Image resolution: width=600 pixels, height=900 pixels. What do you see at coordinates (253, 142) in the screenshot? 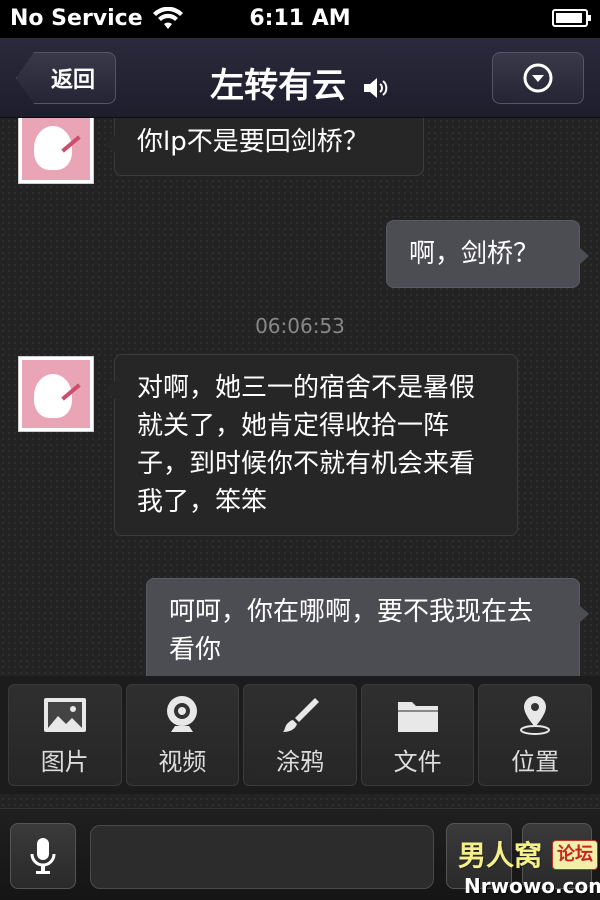
I see `message-text: 你lp不是要回剑桥？` at bounding box center [253, 142].